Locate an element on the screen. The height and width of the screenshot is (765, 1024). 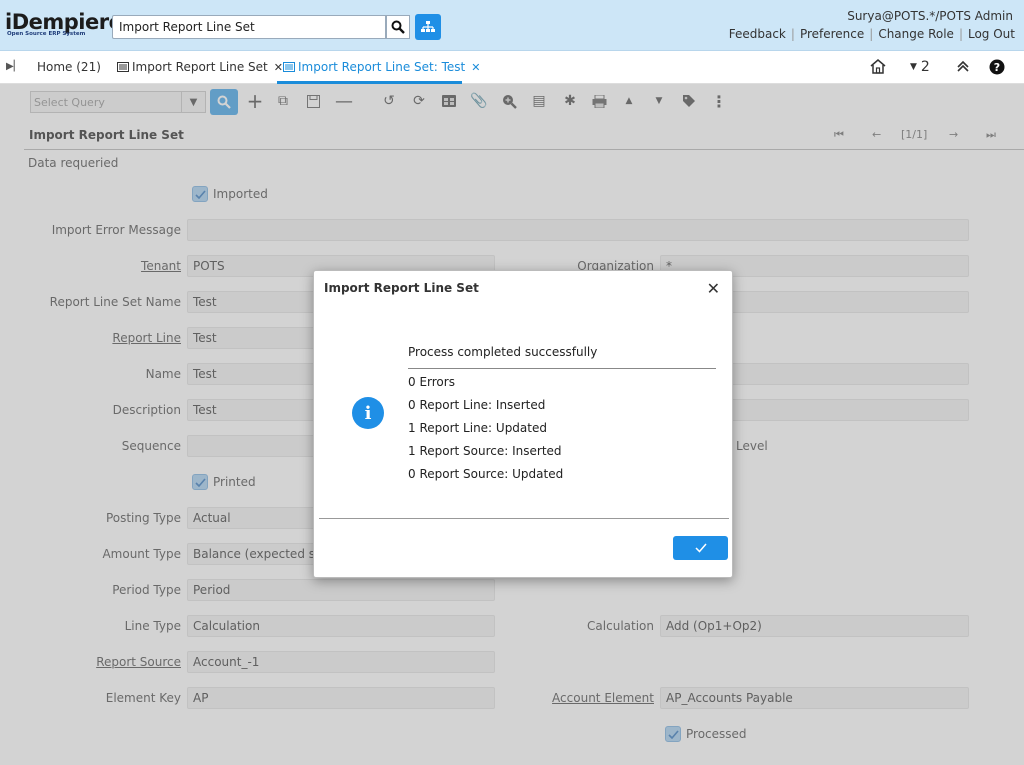
tab-import-report-line-set-test: Import Report Line Set: Test ✕ is located at coordinates (381, 67).